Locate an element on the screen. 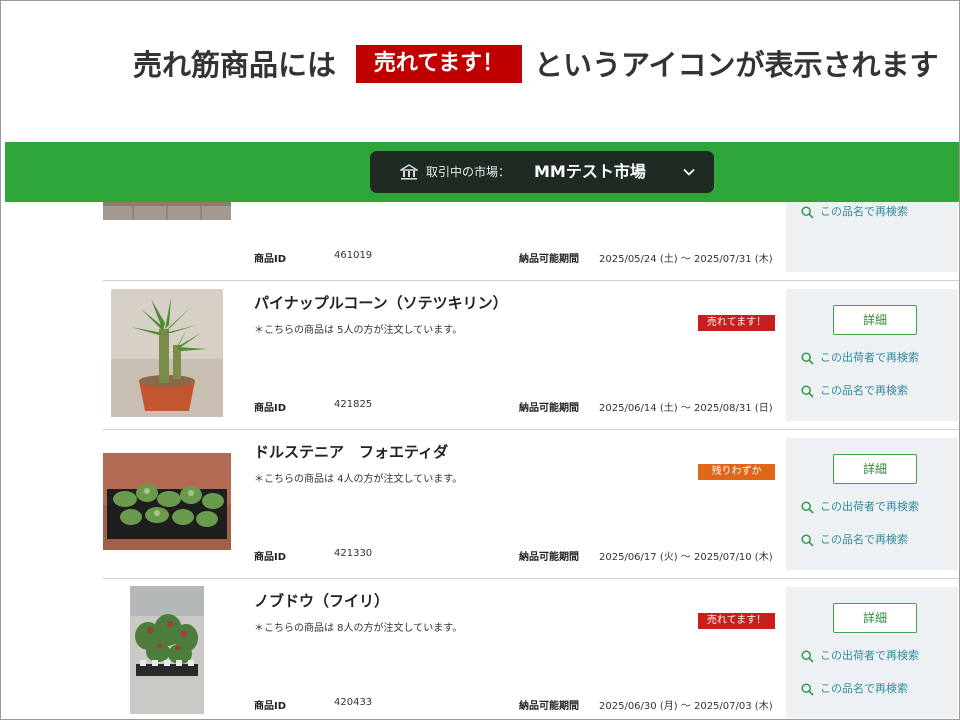  chevron-down-icon is located at coordinates (689, 172).